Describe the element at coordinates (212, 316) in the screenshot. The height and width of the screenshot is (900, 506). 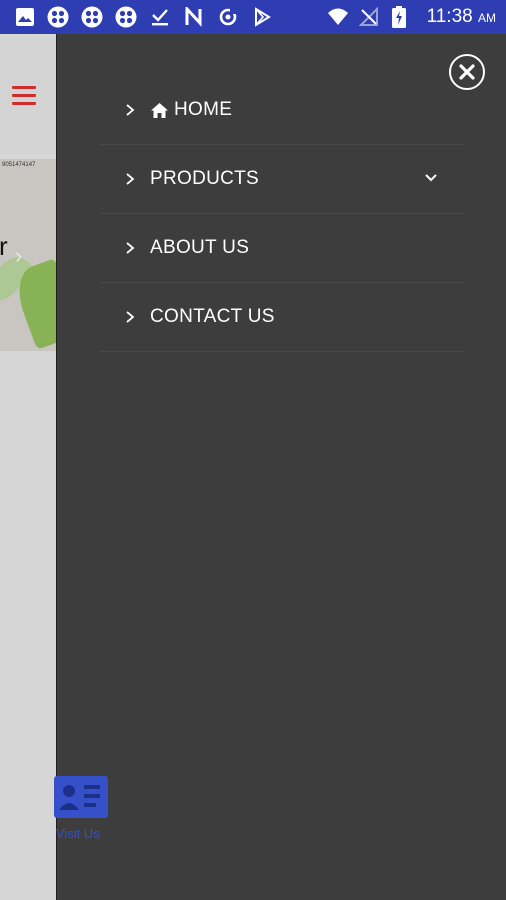
I see `menu-item-label: CONTACT US` at that location.